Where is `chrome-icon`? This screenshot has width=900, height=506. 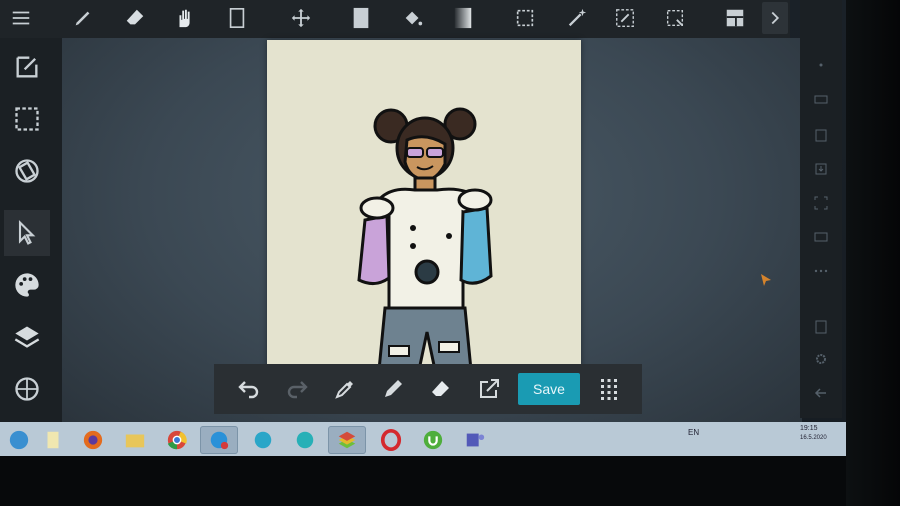
chrome-icon is located at coordinates (177, 440).